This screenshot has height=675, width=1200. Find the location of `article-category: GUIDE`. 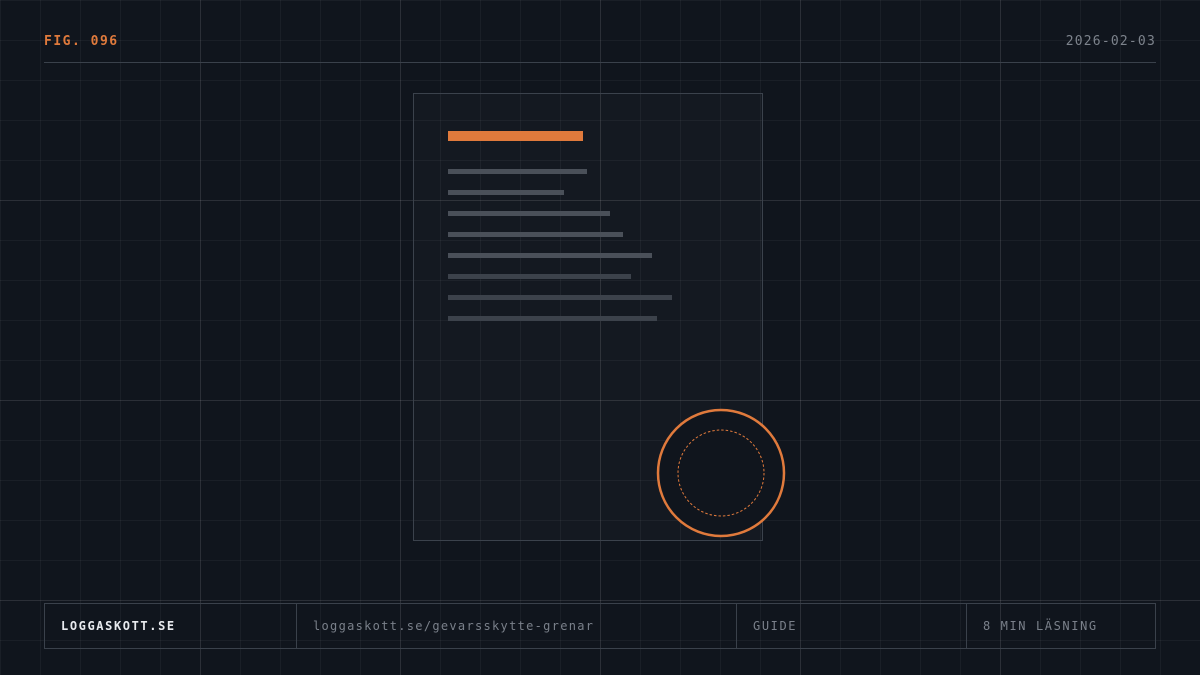

article-category: GUIDE is located at coordinates (851, 626).